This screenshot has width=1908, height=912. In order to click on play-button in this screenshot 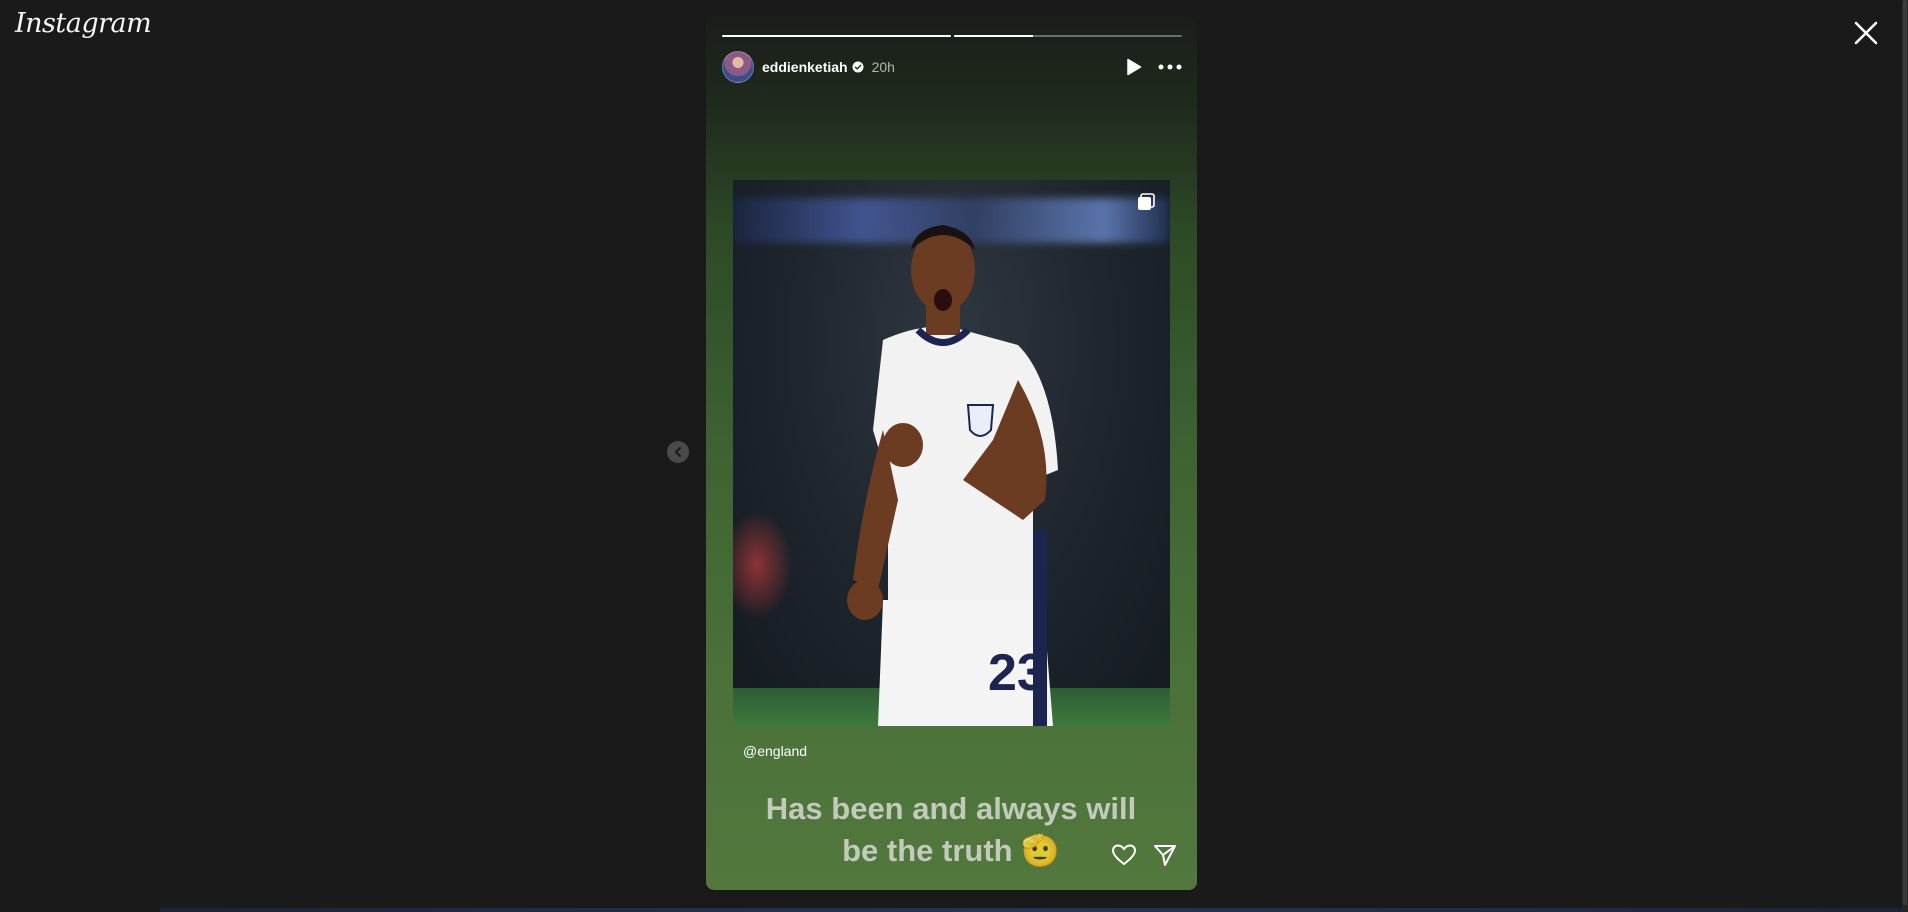, I will do `click(1134, 67)`.